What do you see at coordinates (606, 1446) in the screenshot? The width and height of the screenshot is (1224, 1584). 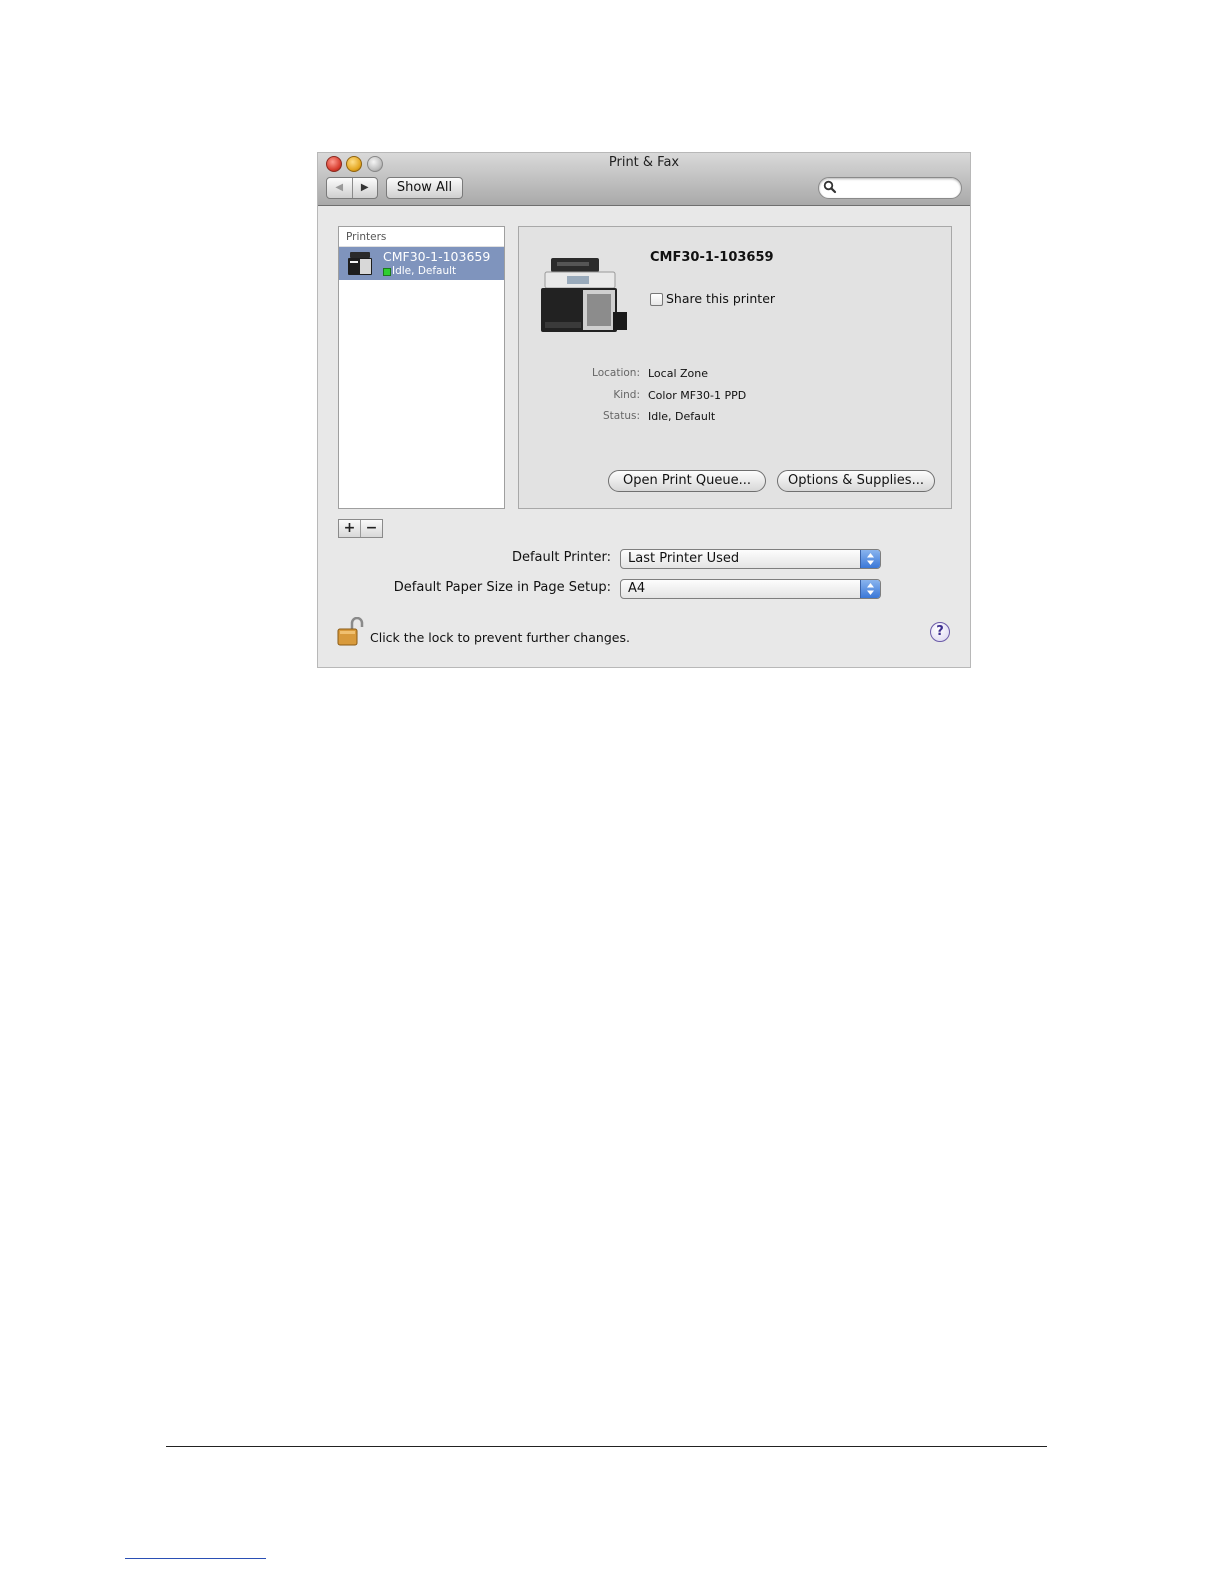 I see `footer-divider` at bounding box center [606, 1446].